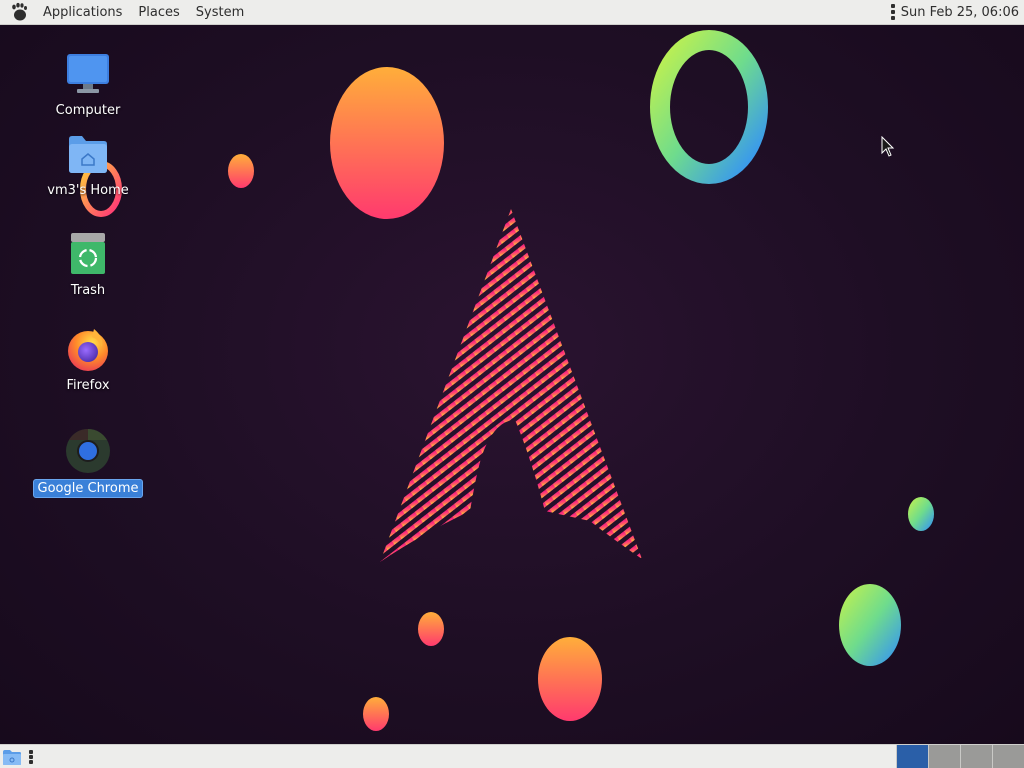 The height and width of the screenshot is (768, 1024). What do you see at coordinates (19, 12) in the screenshot?
I see `gnome-foot-icon` at bounding box center [19, 12].